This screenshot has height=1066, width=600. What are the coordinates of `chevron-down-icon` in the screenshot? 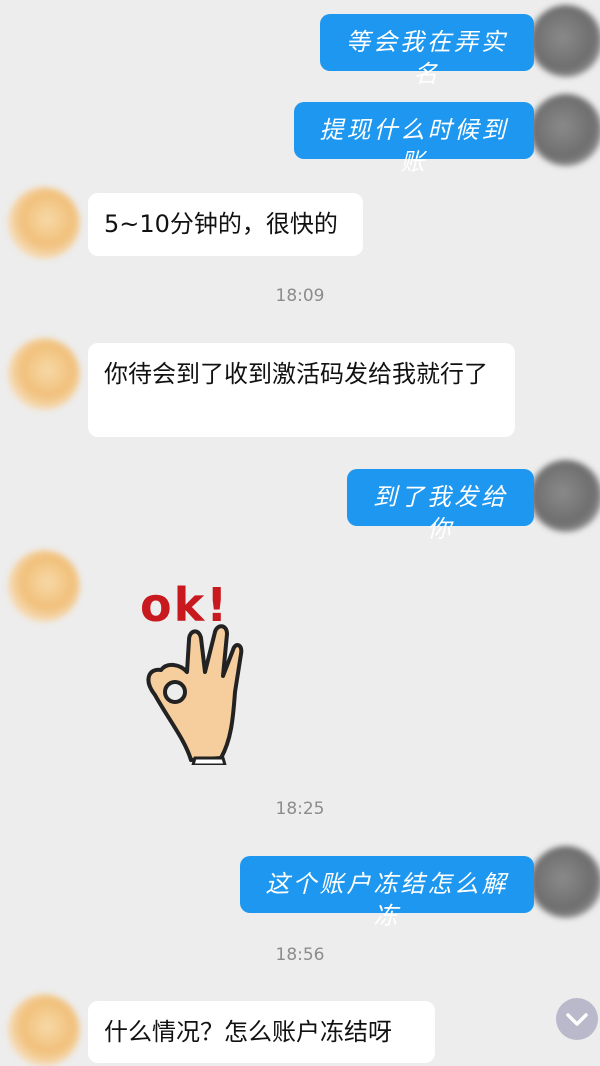 It's located at (577, 1019).